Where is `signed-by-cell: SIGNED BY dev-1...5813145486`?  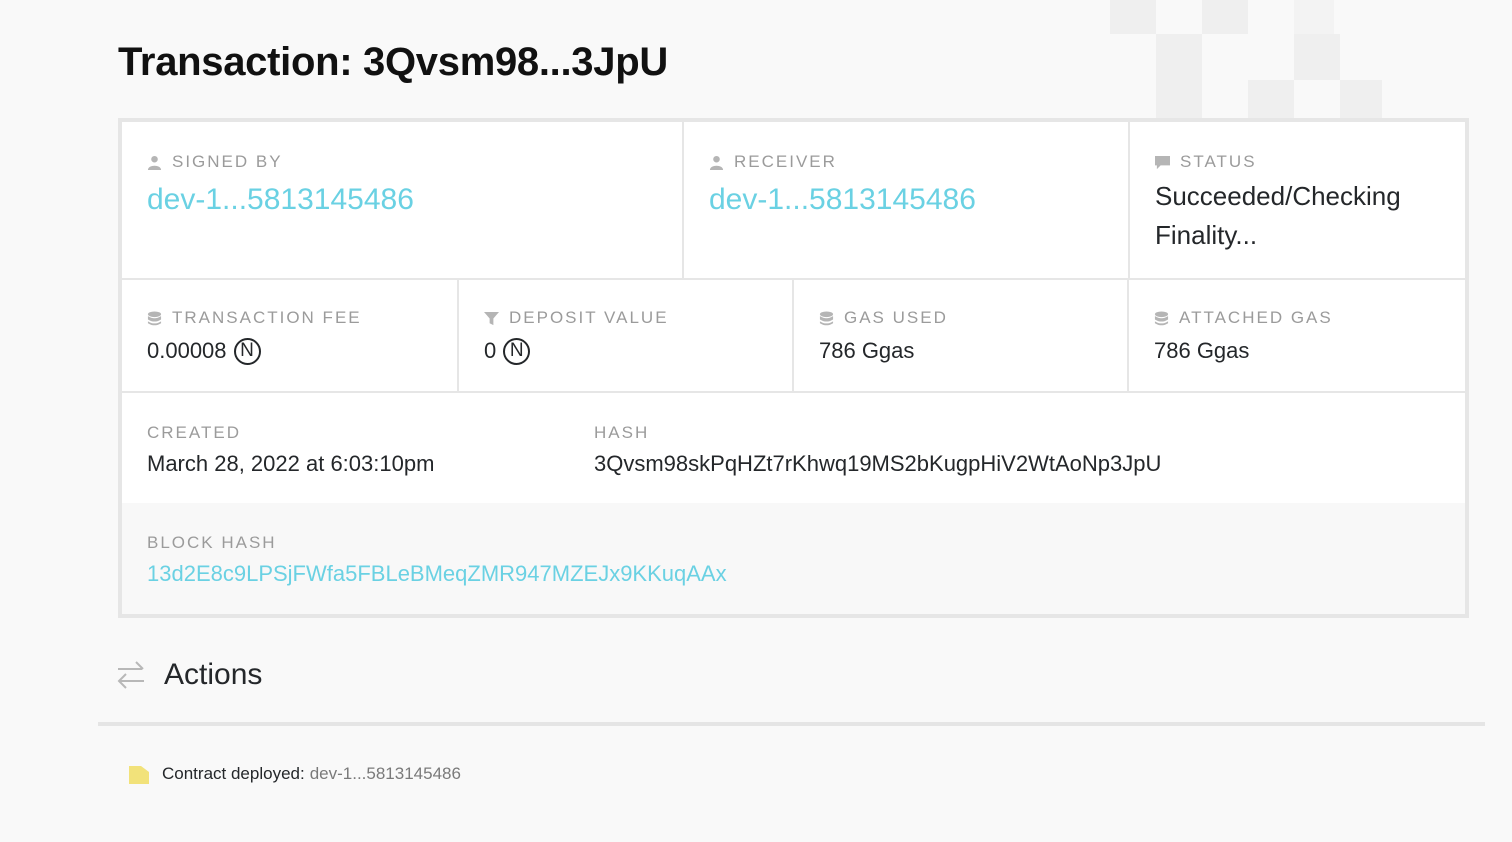
signed-by-cell: SIGNED BY dev-1...5813145486 is located at coordinates (403, 201).